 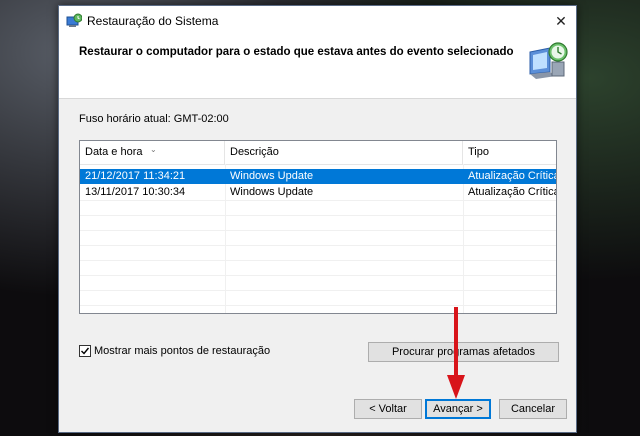 I want to click on list-header: Data e hora ⌄ Descrição Tipo, so click(x=318, y=153).